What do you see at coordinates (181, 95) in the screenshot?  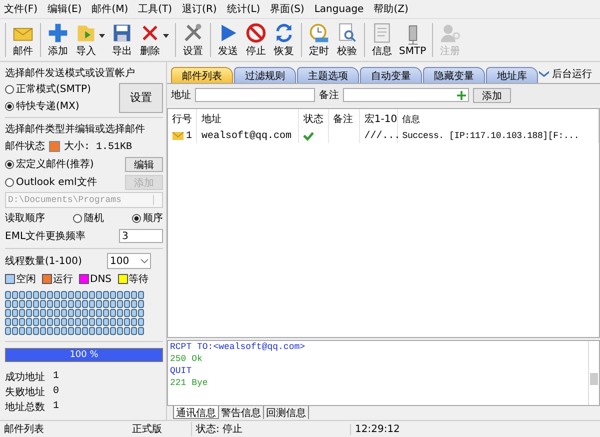 I see `address-label: 地址` at bounding box center [181, 95].